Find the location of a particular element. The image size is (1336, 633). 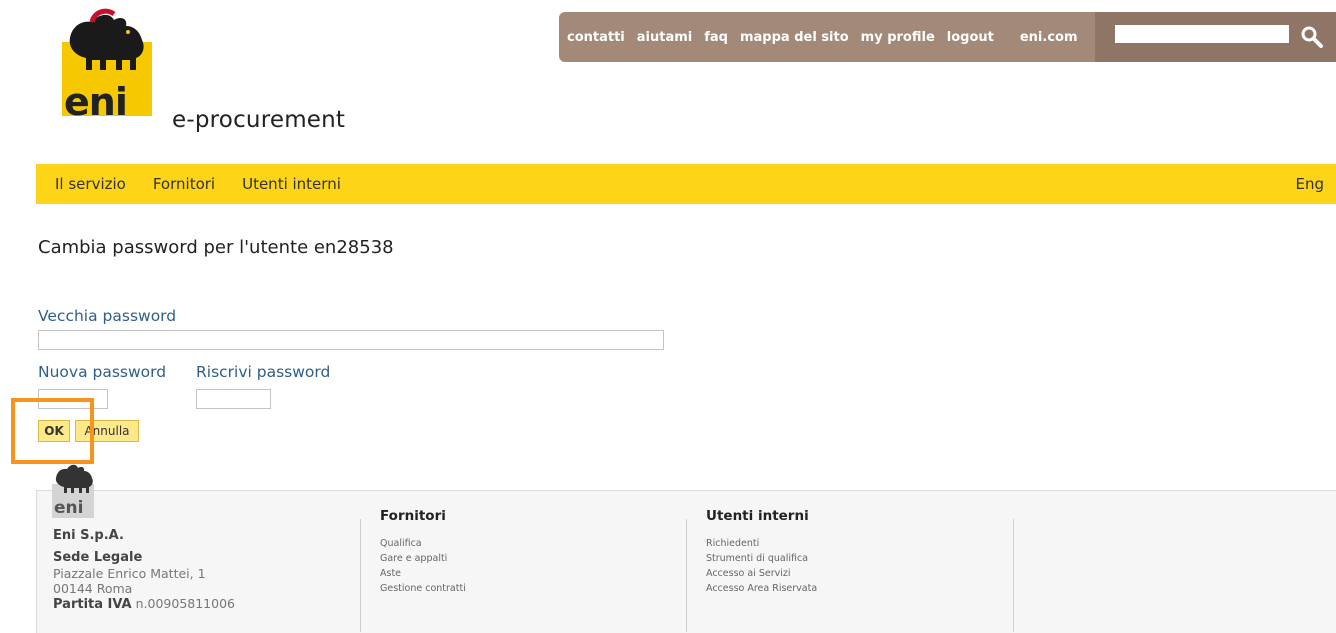

footer-company: Eni S.p.A. is located at coordinates (88, 535).